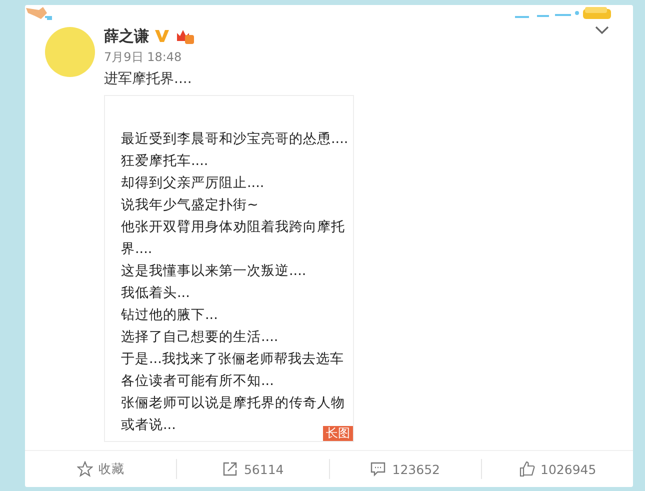 The width and height of the screenshot is (645, 491). Describe the element at coordinates (229, 57) in the screenshot. I see `post-time: 7月9日 18:48` at that location.